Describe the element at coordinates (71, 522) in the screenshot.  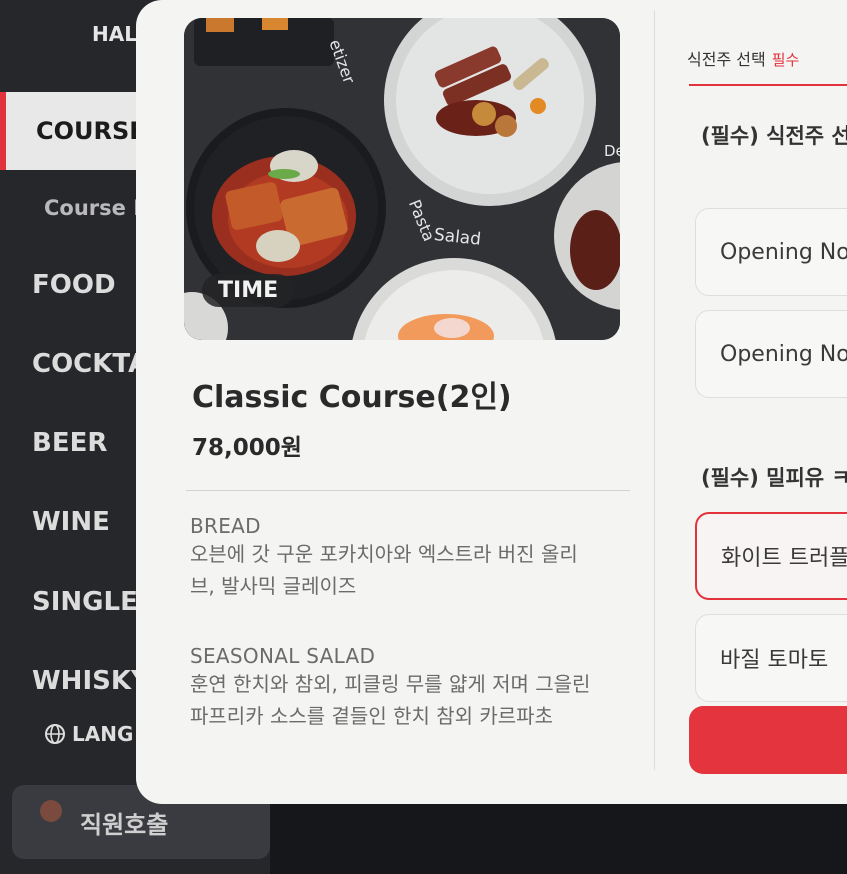
I see `sidebar-item-wine: WINE` at that location.